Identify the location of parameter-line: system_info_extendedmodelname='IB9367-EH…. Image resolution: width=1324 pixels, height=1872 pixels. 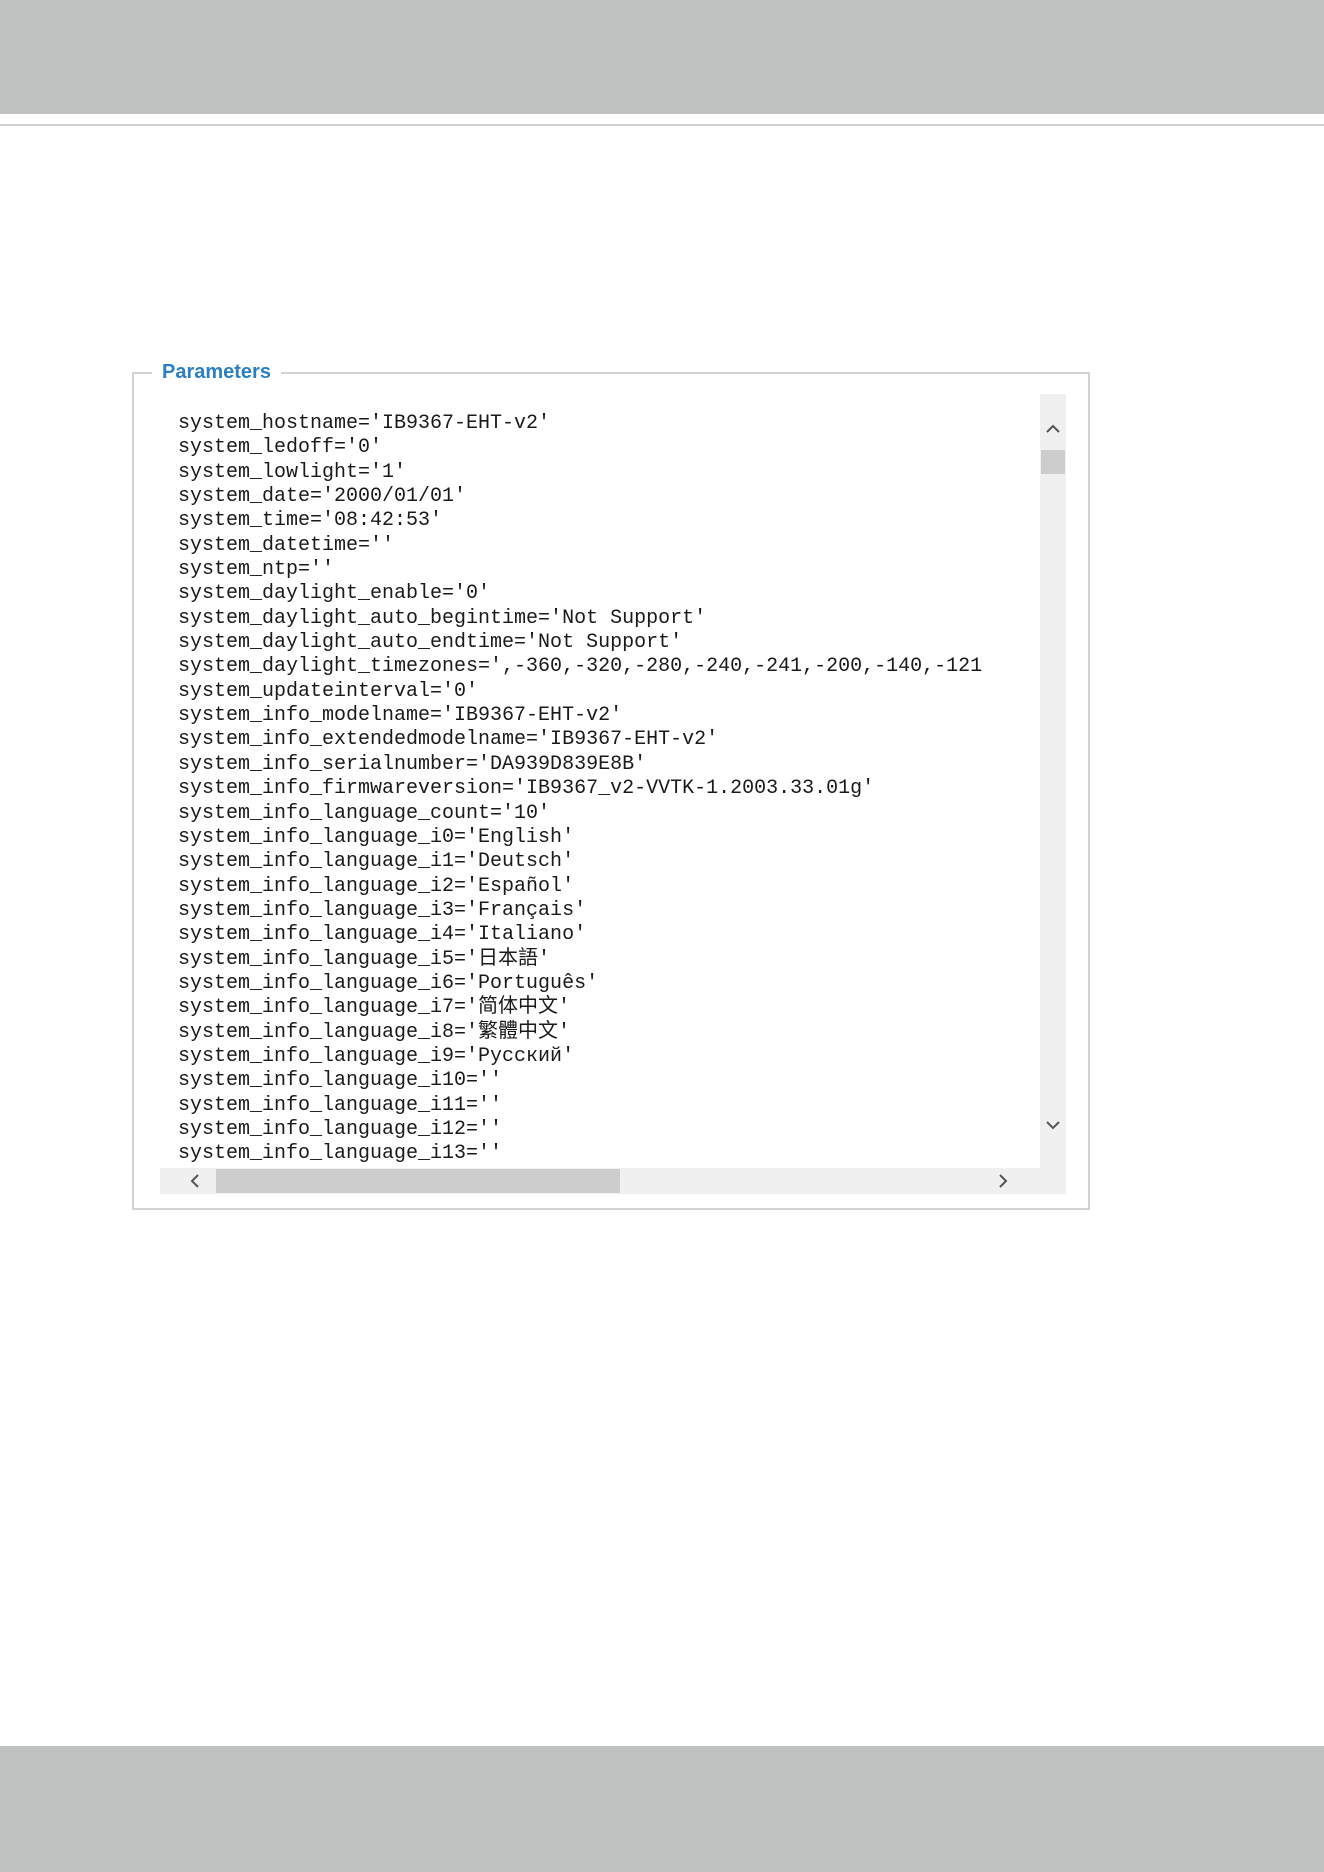
(448, 740).